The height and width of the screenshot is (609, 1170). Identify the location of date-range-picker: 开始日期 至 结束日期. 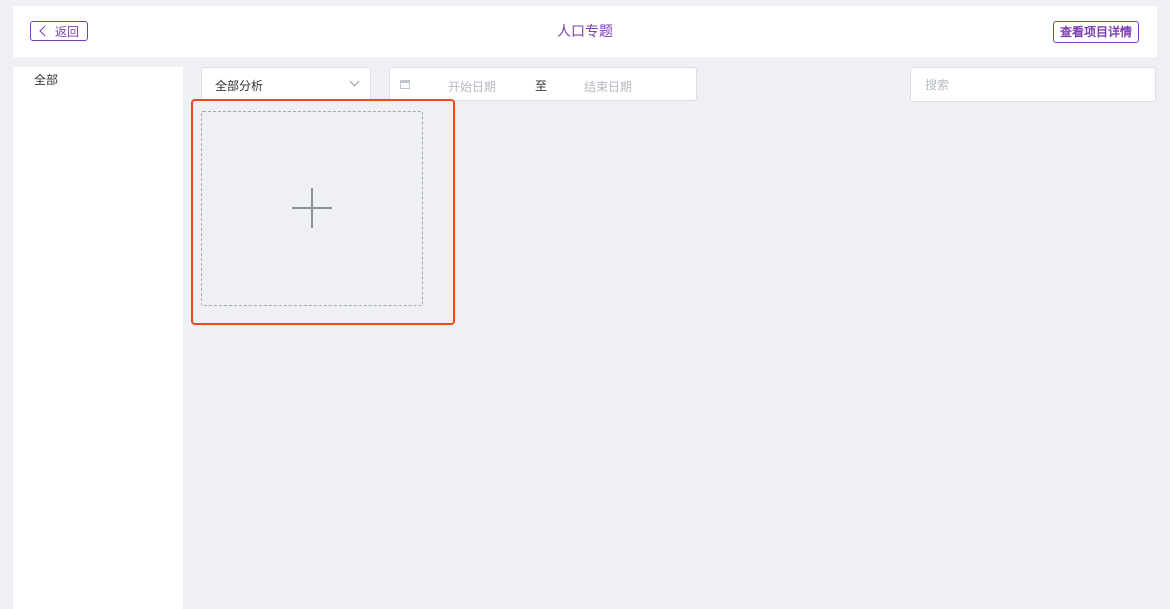
(543, 84).